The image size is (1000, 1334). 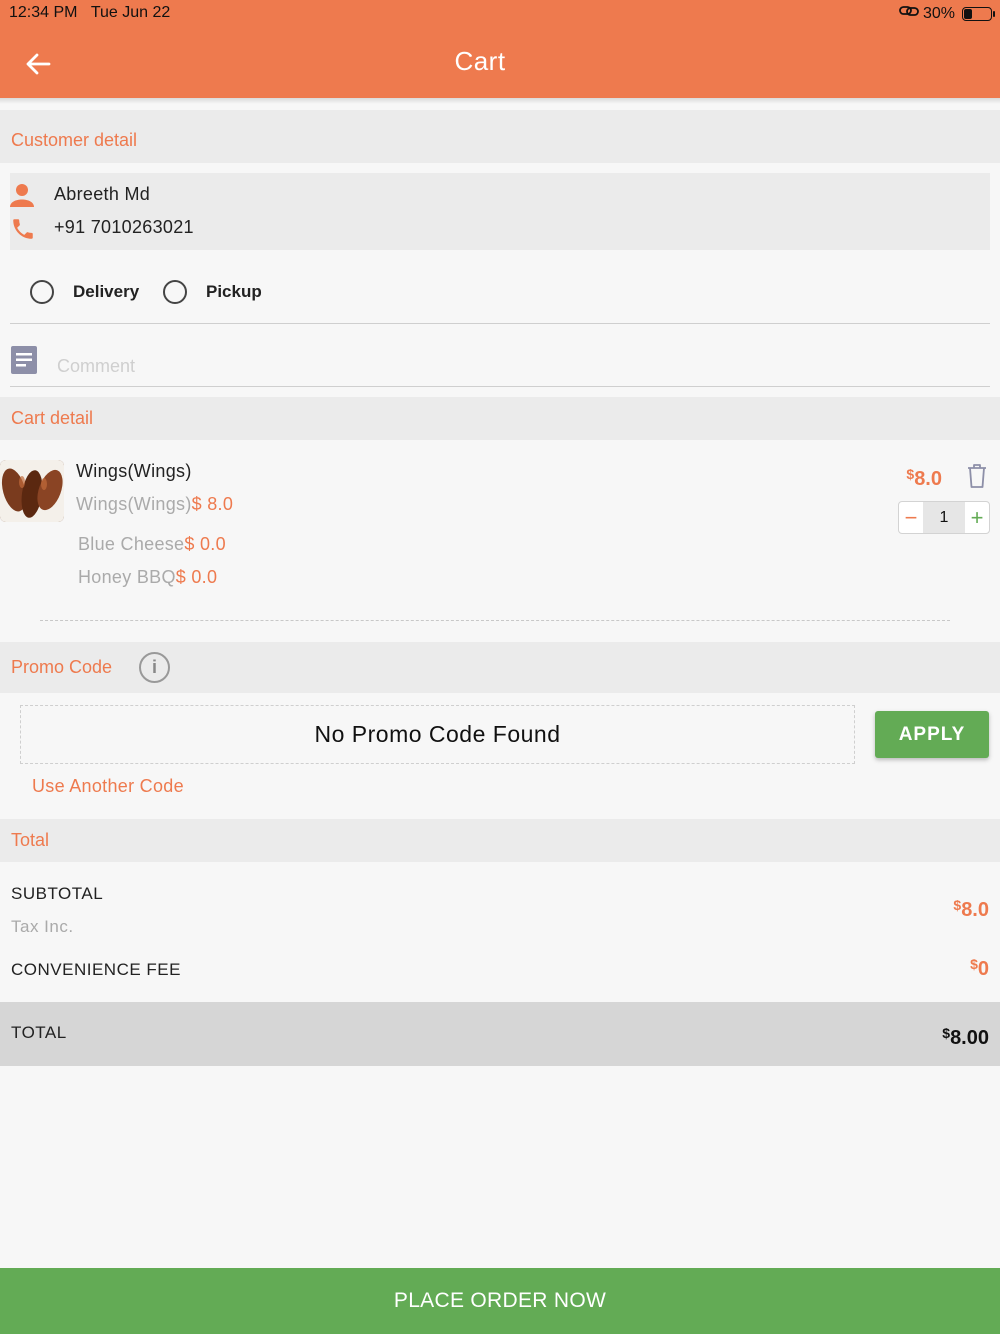 I want to click on item-separator, so click(x=495, y=620).